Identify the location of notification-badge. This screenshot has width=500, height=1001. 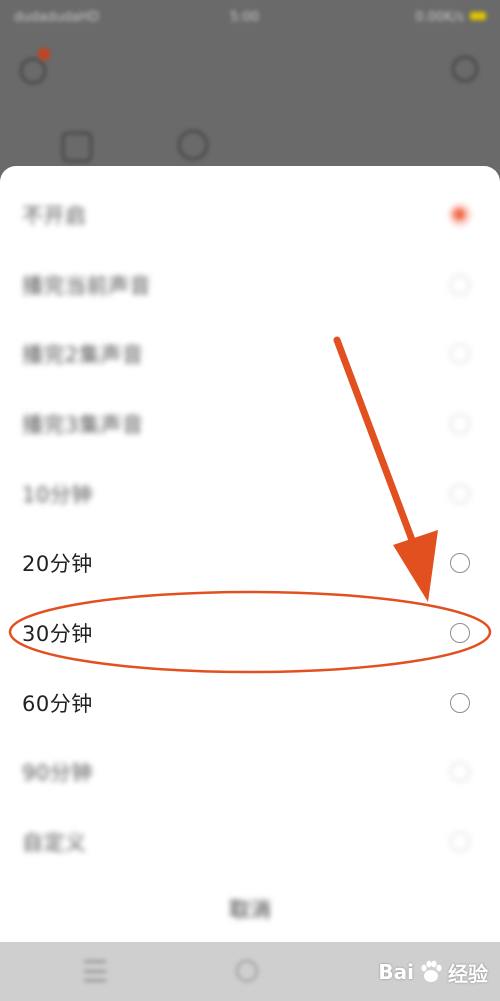
(44, 54).